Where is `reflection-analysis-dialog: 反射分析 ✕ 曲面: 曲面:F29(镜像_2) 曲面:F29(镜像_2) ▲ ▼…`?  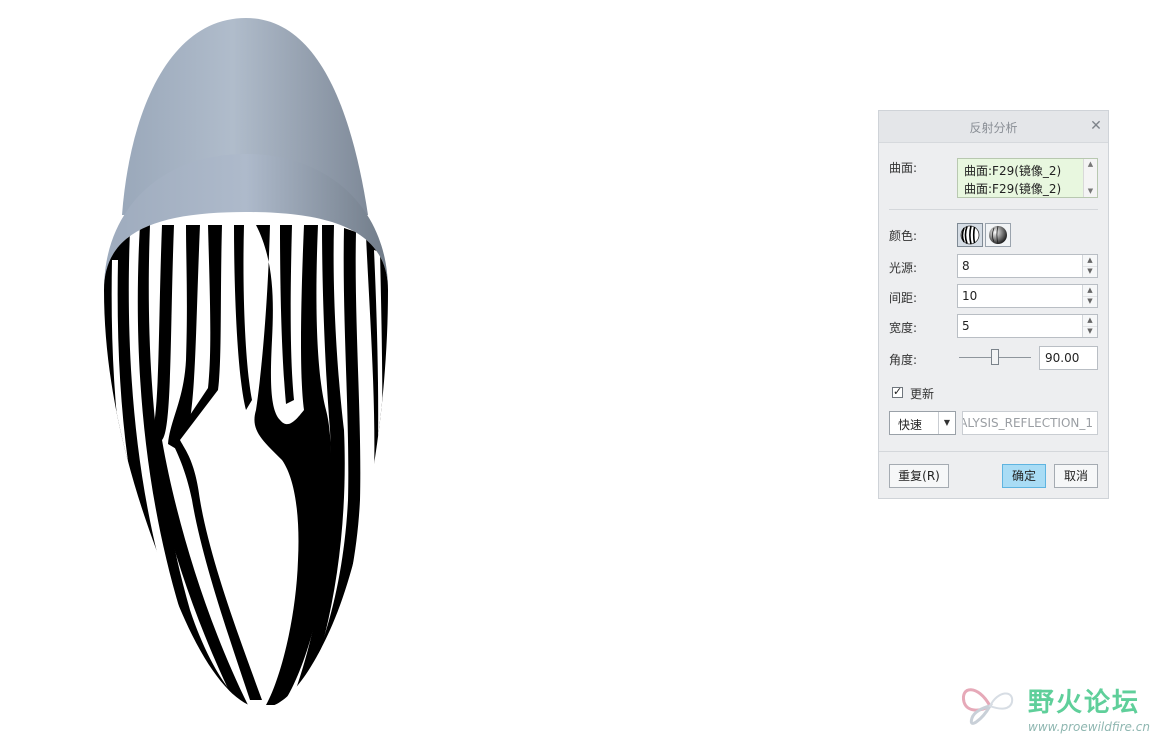
reflection-analysis-dialog: 反射分析 ✕ 曲面: 曲面:F29(镜像_2) 曲面:F29(镜像_2) ▲ ▼… is located at coordinates (993, 304).